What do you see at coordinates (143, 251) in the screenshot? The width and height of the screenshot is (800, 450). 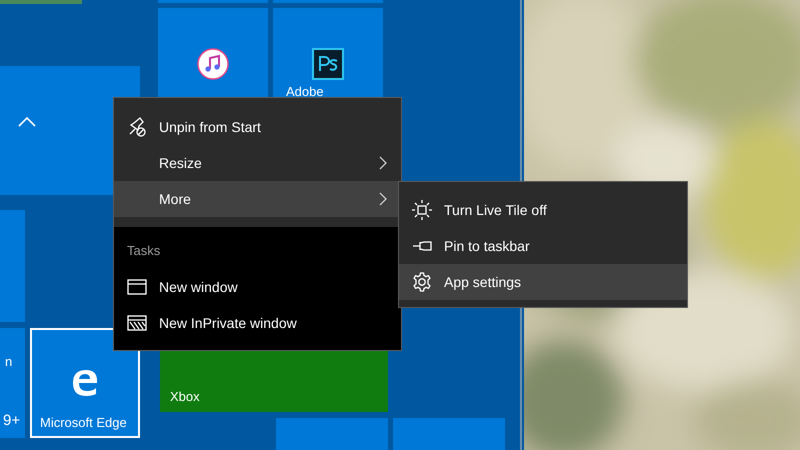 I see `section-header: Tasks` at bounding box center [143, 251].